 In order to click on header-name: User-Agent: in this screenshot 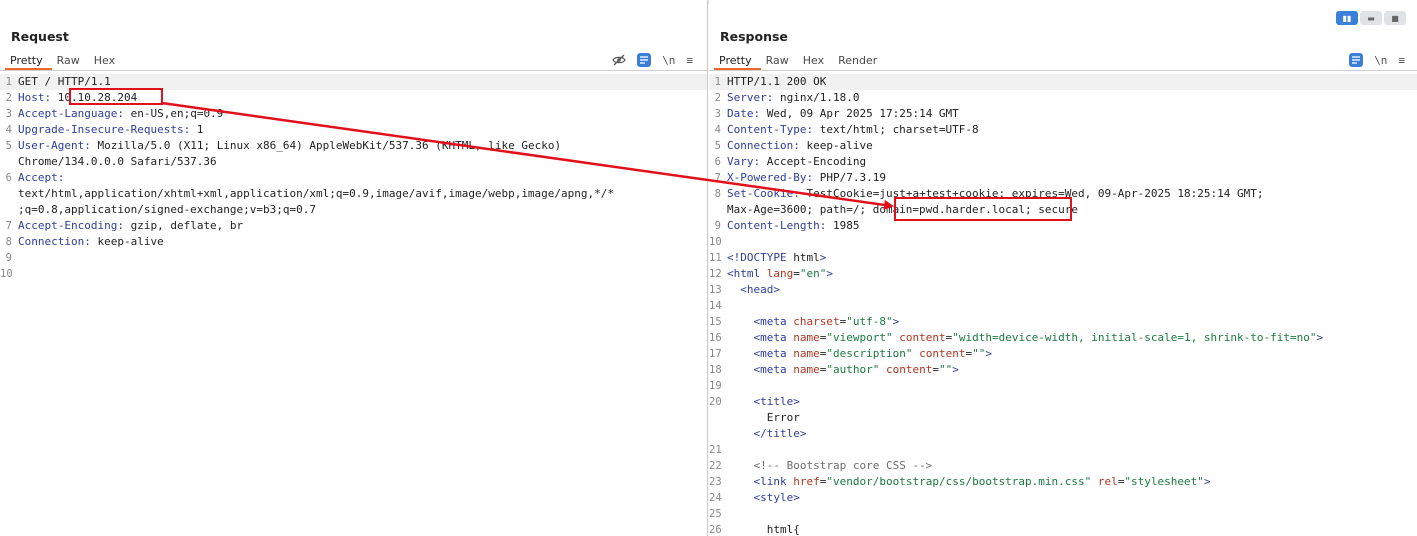, I will do `click(54, 145)`.